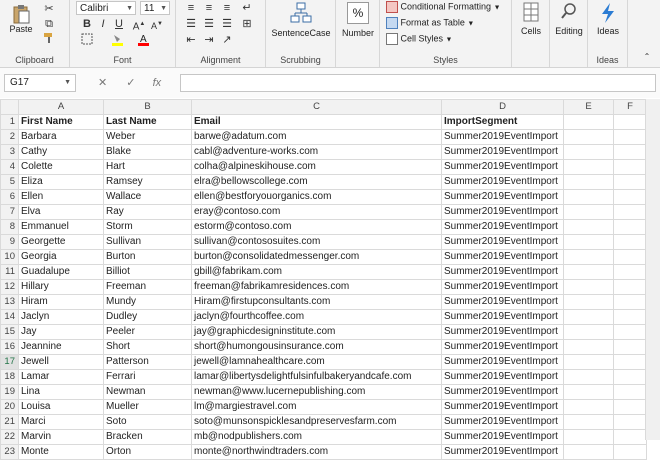 This screenshot has height=460, width=660. What do you see at coordinates (209, 8) in the screenshot?
I see `align-middle-icon: ≡` at bounding box center [209, 8].